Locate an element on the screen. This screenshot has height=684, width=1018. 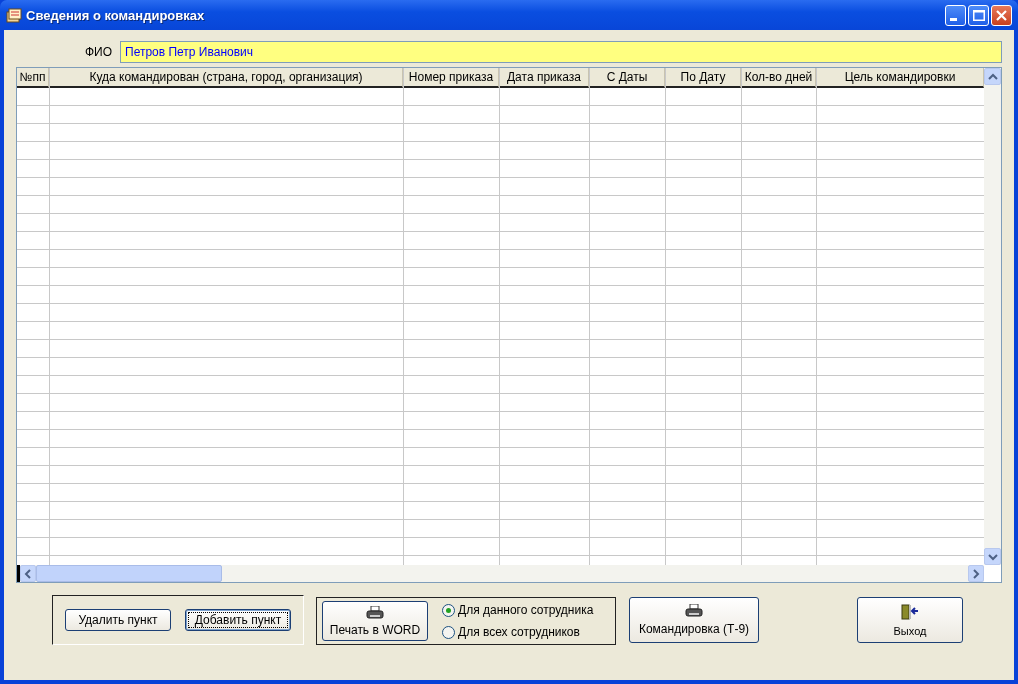
horizontal-scrollbar is located at coordinates (509, 573).